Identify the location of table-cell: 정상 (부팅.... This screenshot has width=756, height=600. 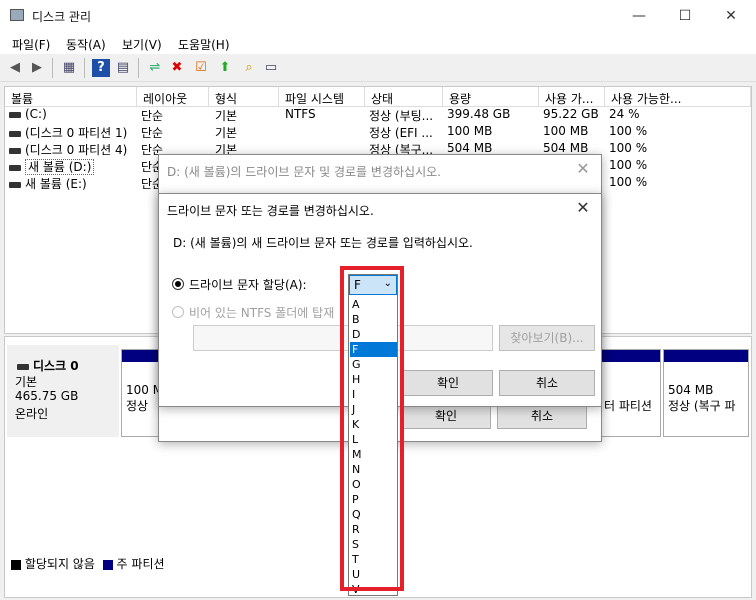
(401, 116).